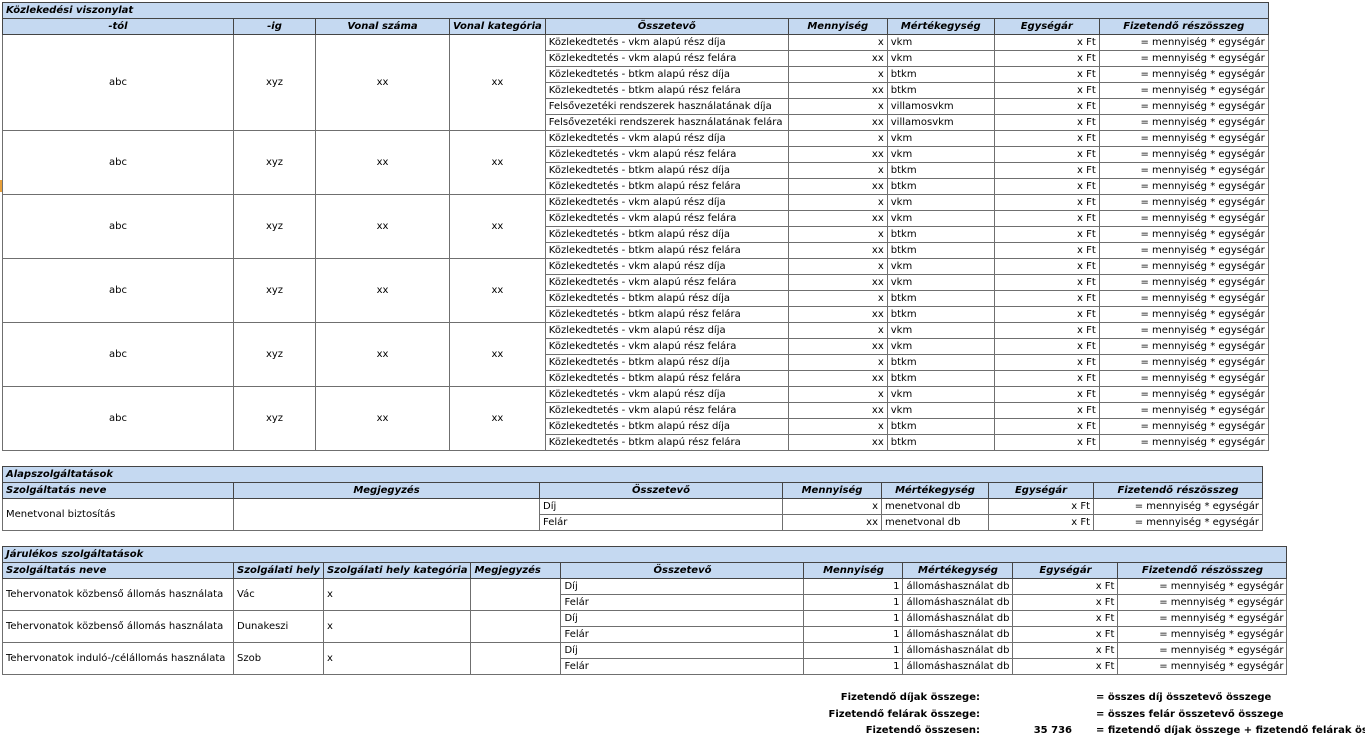  I want to click on column-header: Szolgálati hely, so click(278, 570).